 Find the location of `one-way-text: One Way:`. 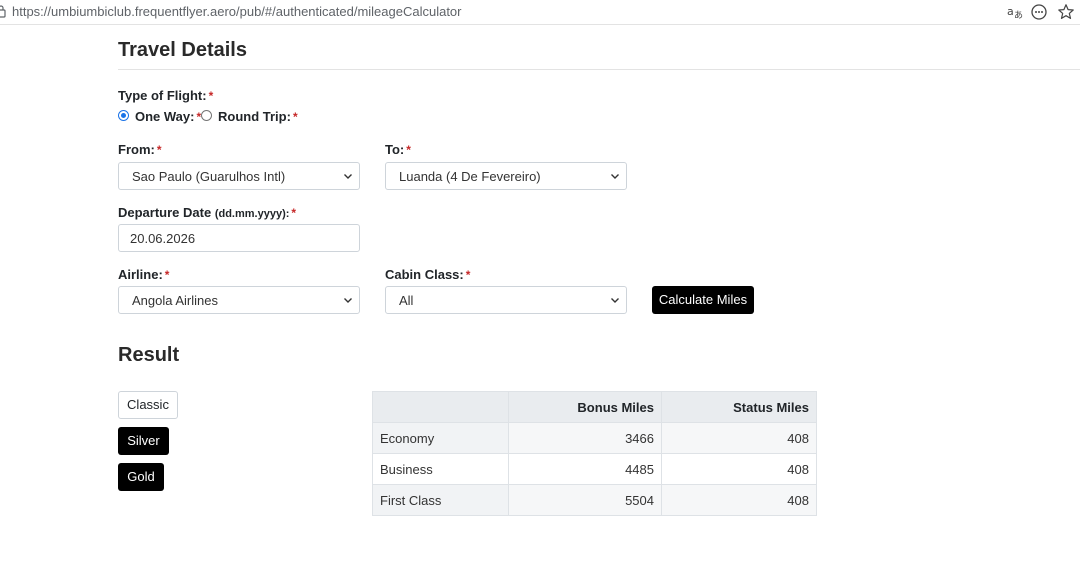

one-way-text: One Way: is located at coordinates (165, 116).